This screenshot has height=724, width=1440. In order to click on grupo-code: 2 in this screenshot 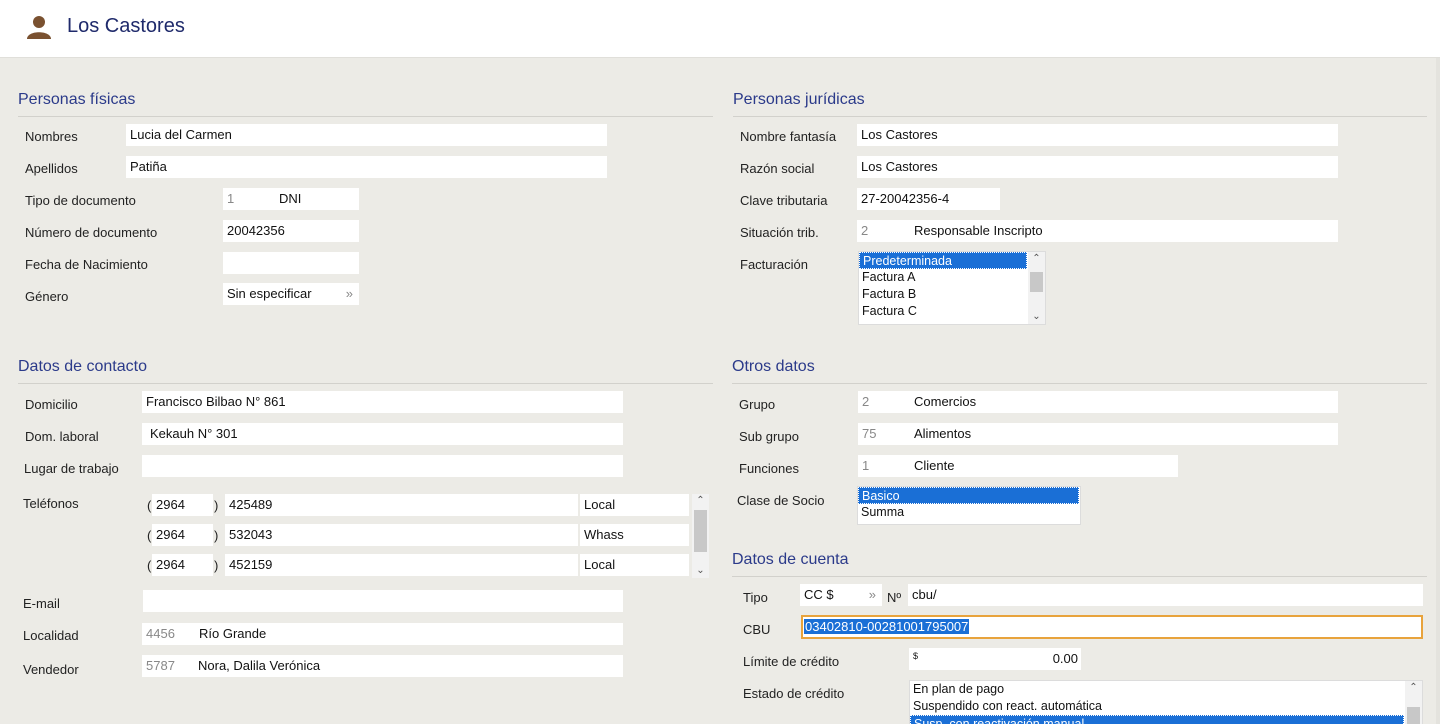, I will do `click(866, 401)`.